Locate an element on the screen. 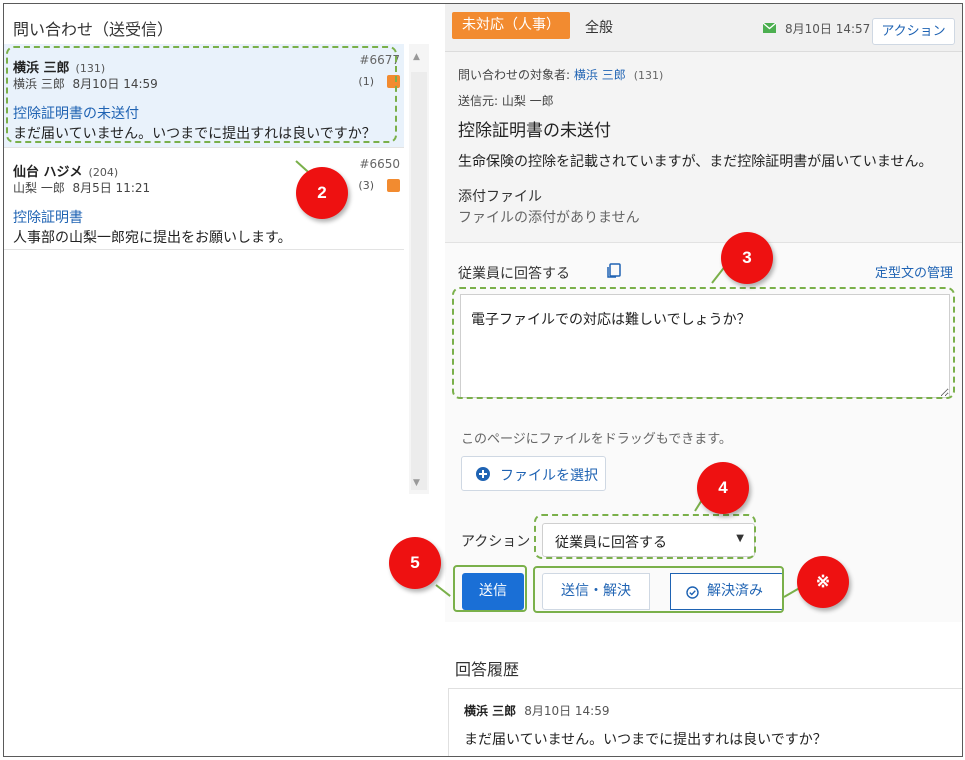 This screenshot has width=965, height=760. callout-box-reply is located at coordinates (703, 343).